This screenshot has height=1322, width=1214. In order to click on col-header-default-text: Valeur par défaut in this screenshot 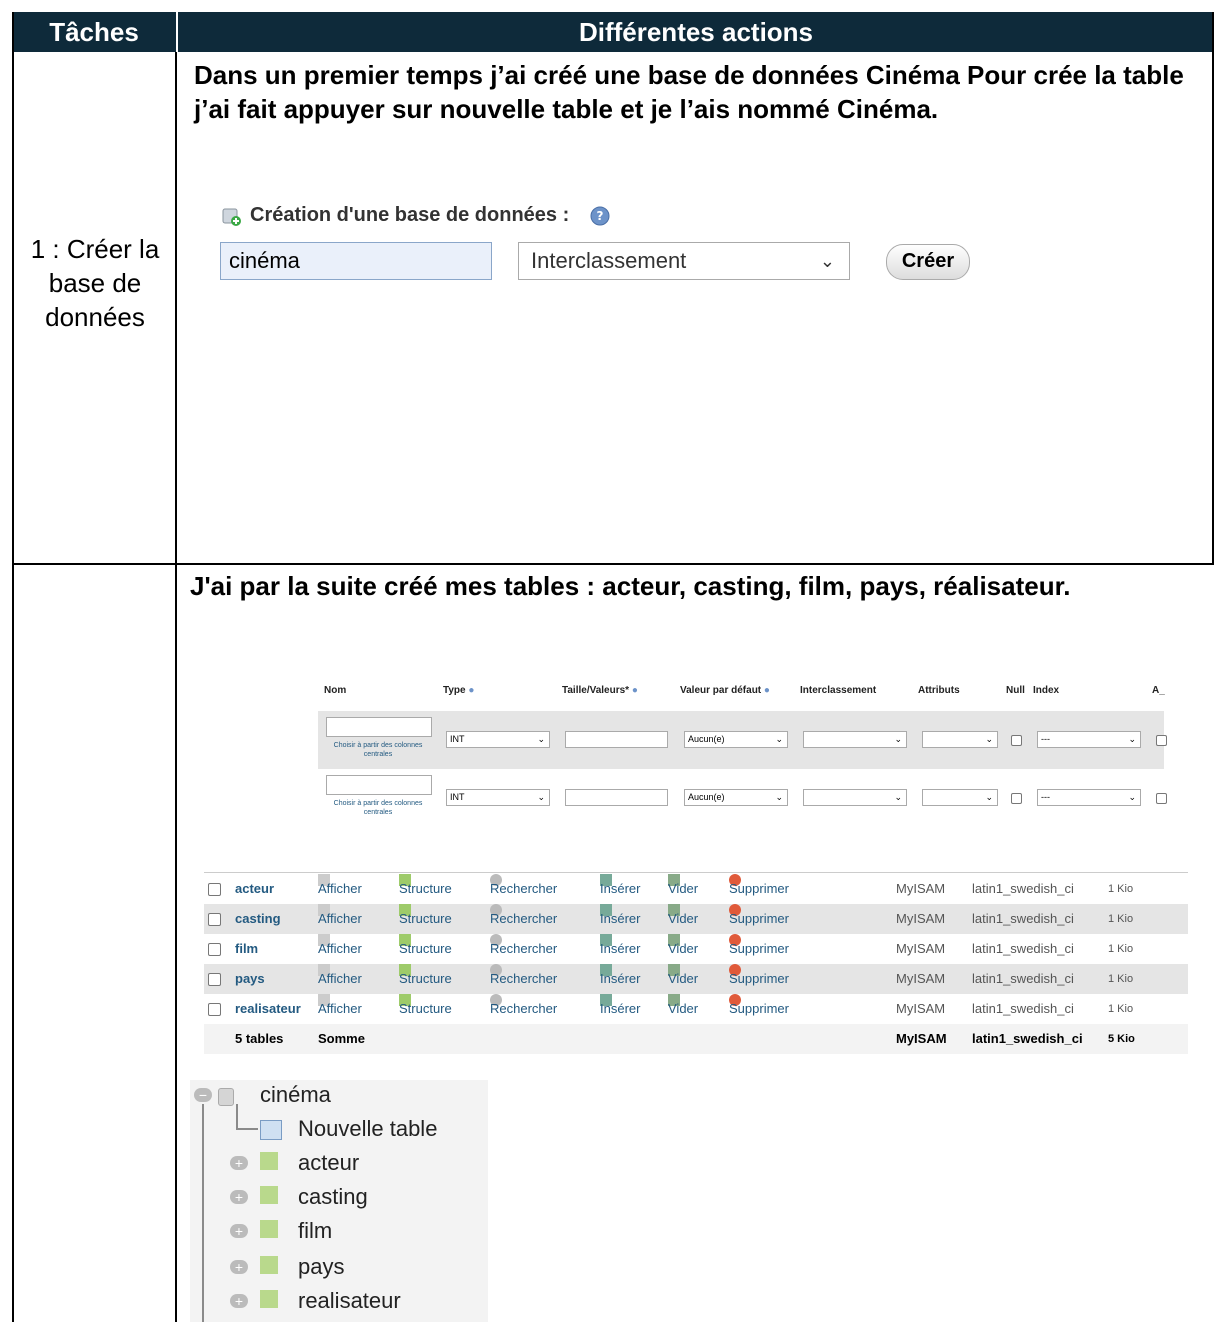, I will do `click(721, 690)`.